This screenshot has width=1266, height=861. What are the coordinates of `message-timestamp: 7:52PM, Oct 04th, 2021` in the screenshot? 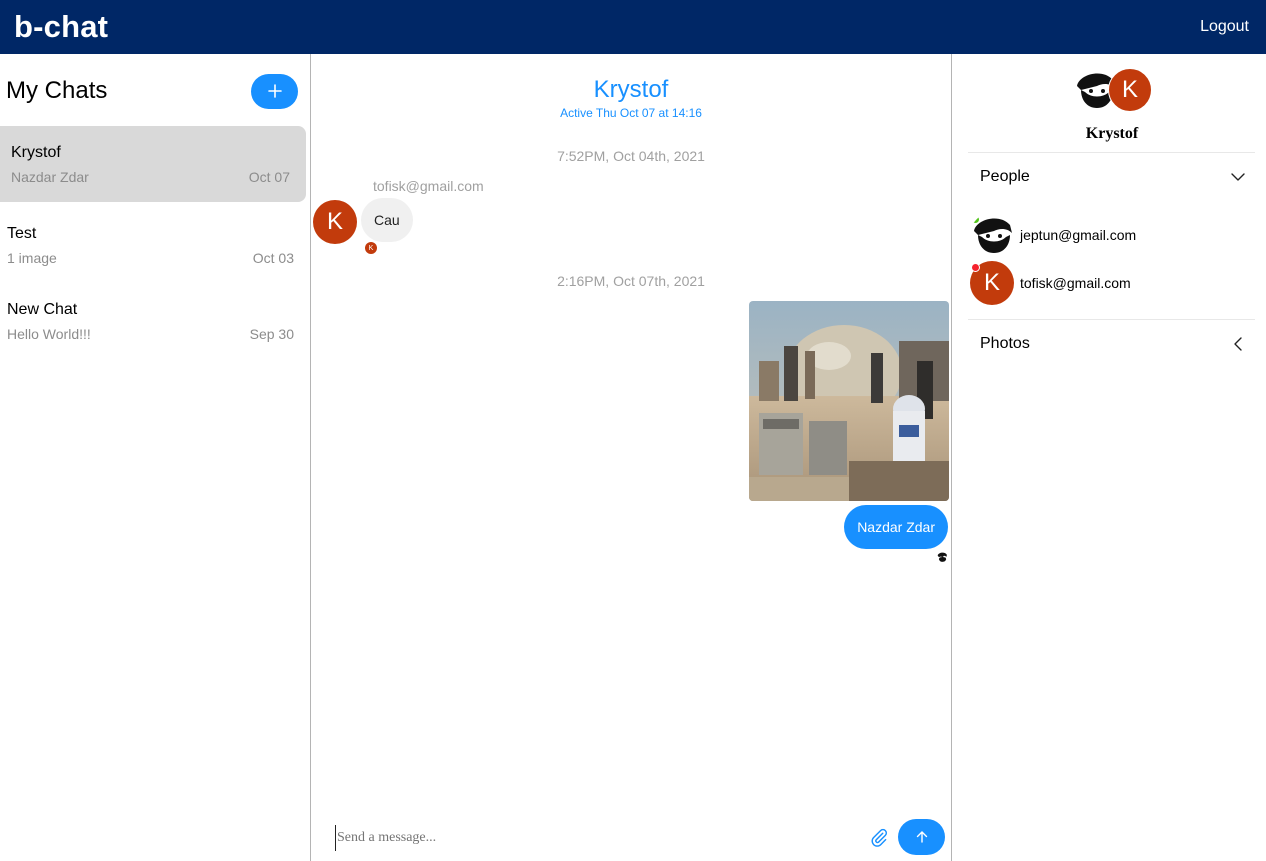 It's located at (631, 156).